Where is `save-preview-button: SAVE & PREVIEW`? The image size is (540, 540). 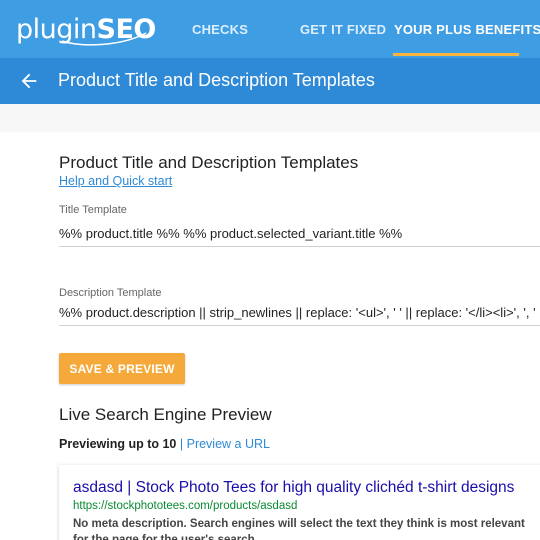 save-preview-button: SAVE & PREVIEW is located at coordinates (122, 368).